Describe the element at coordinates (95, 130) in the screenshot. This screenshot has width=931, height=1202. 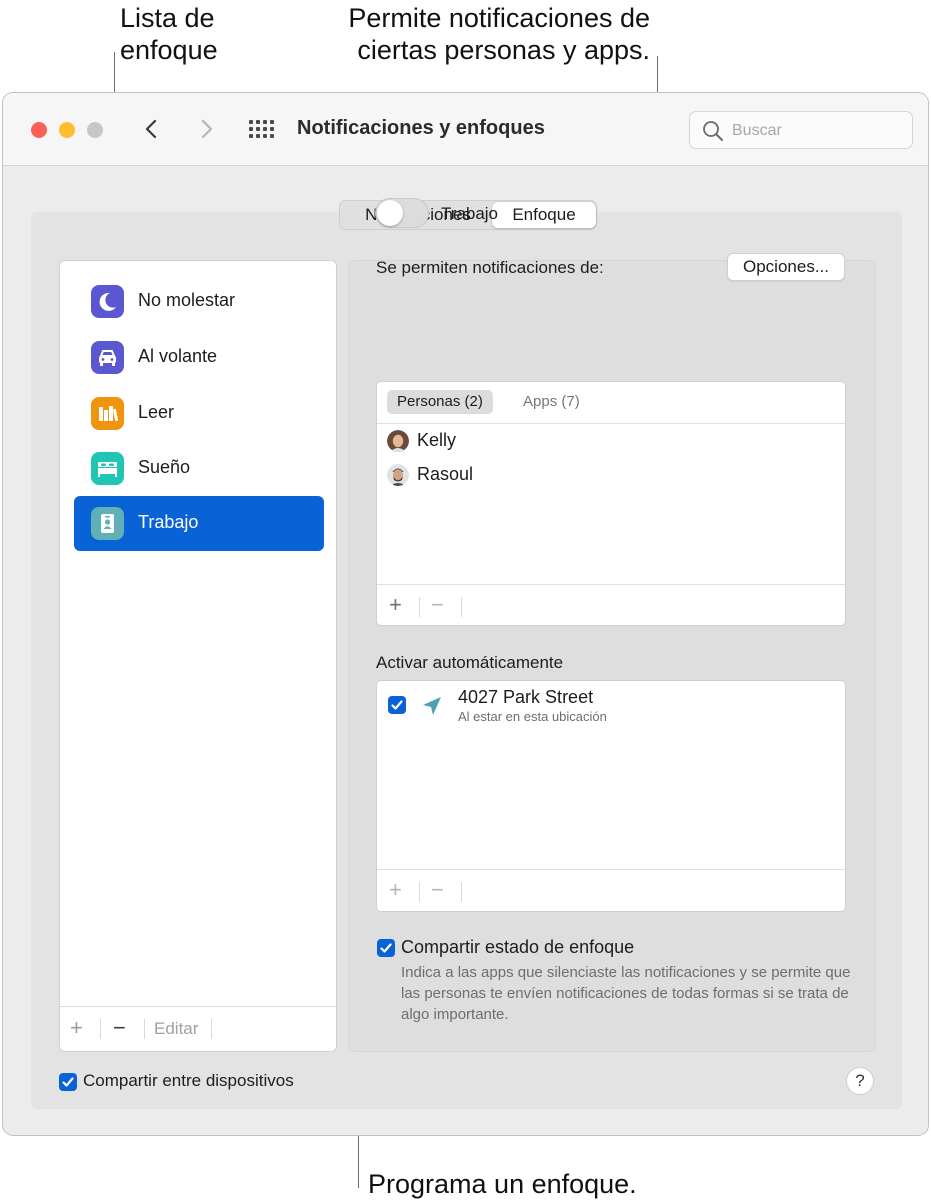
I see `zoom-button` at that location.